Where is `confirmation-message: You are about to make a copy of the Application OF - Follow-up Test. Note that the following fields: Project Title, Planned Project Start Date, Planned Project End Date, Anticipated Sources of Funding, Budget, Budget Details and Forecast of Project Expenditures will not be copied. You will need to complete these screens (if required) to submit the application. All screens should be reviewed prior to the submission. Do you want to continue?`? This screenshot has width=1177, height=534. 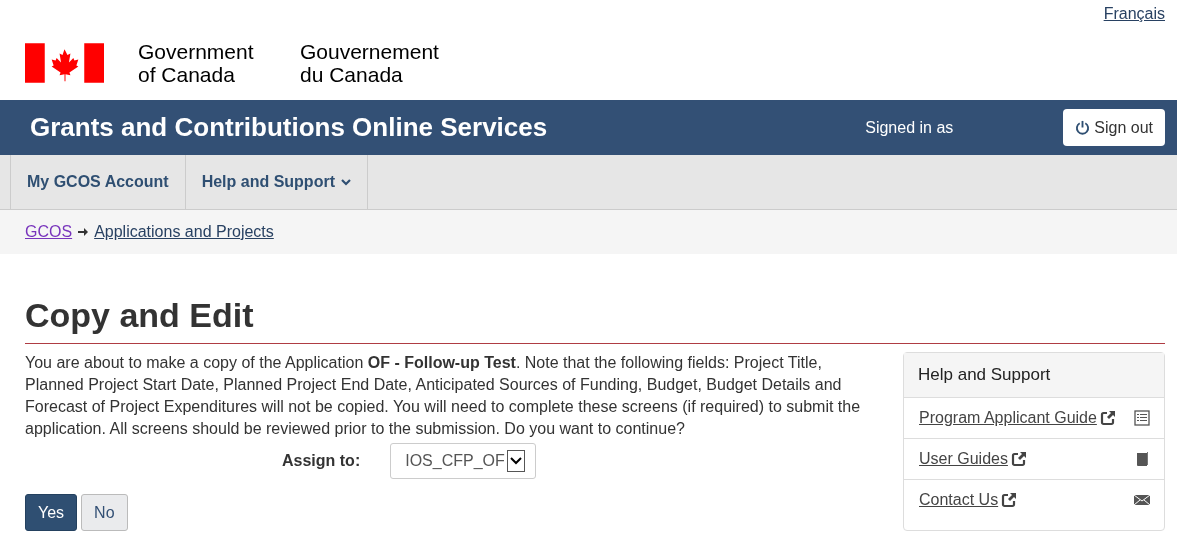 confirmation-message: You are about to make a copy of the Application OF - Follow-up Test. Note that the following fields: Project Title, Planned Project Start Date, Planned Project End Date, Anticipated Sources of Funding, Budget, Budget Details and Forecast of Project Expenditures will not be copied. You will need to complete these screens (if required) to submit the application. All screens should be reviewed prior to the submission. Do you want to continue? is located at coordinates (443, 396).